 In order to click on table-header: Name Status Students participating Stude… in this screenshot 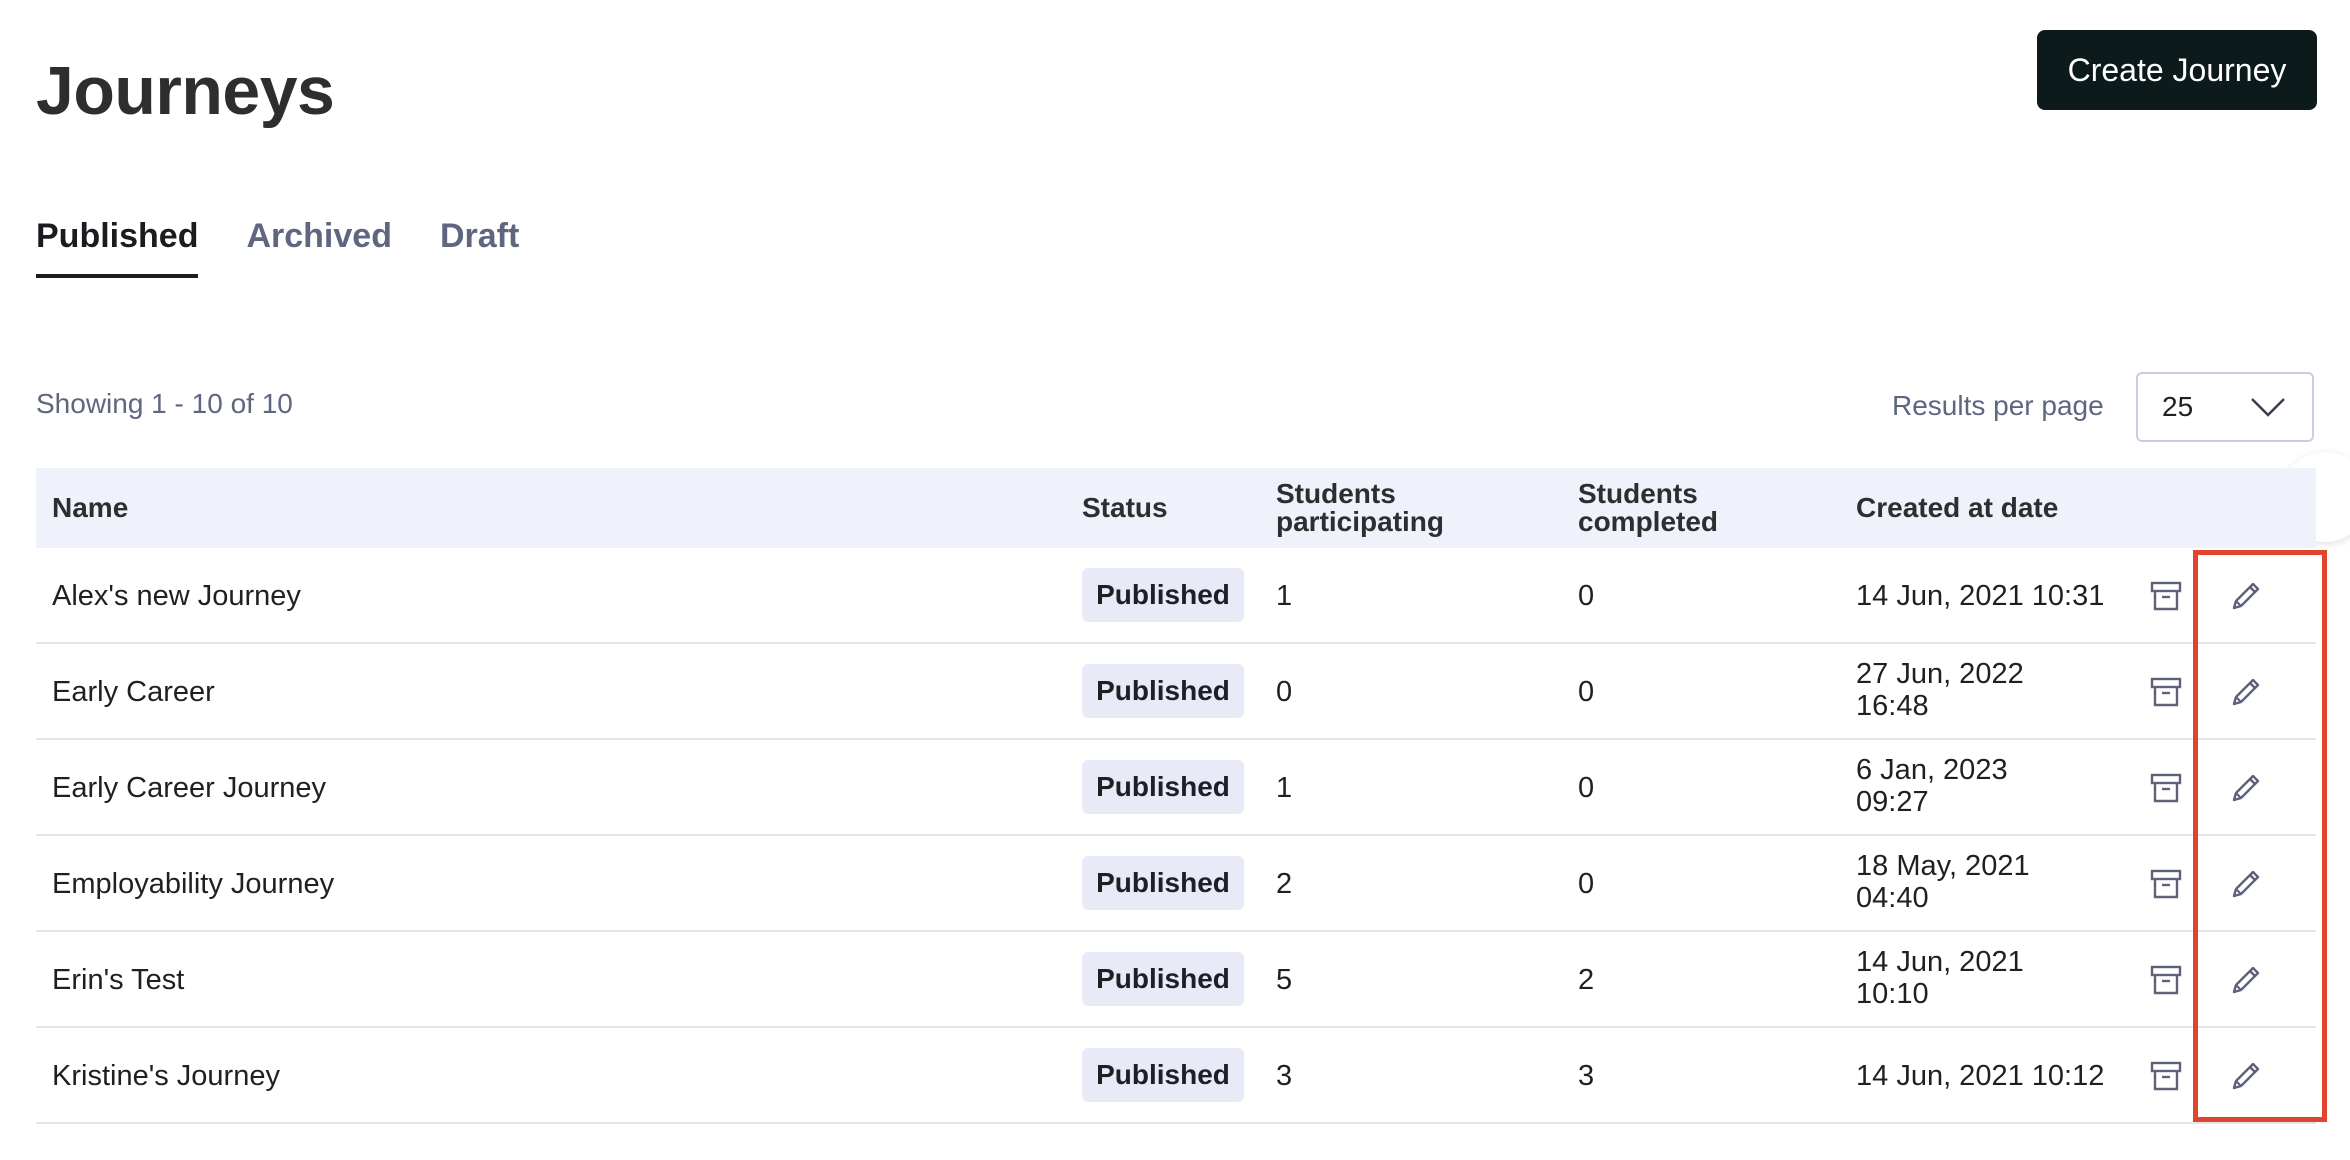, I will do `click(1176, 508)`.